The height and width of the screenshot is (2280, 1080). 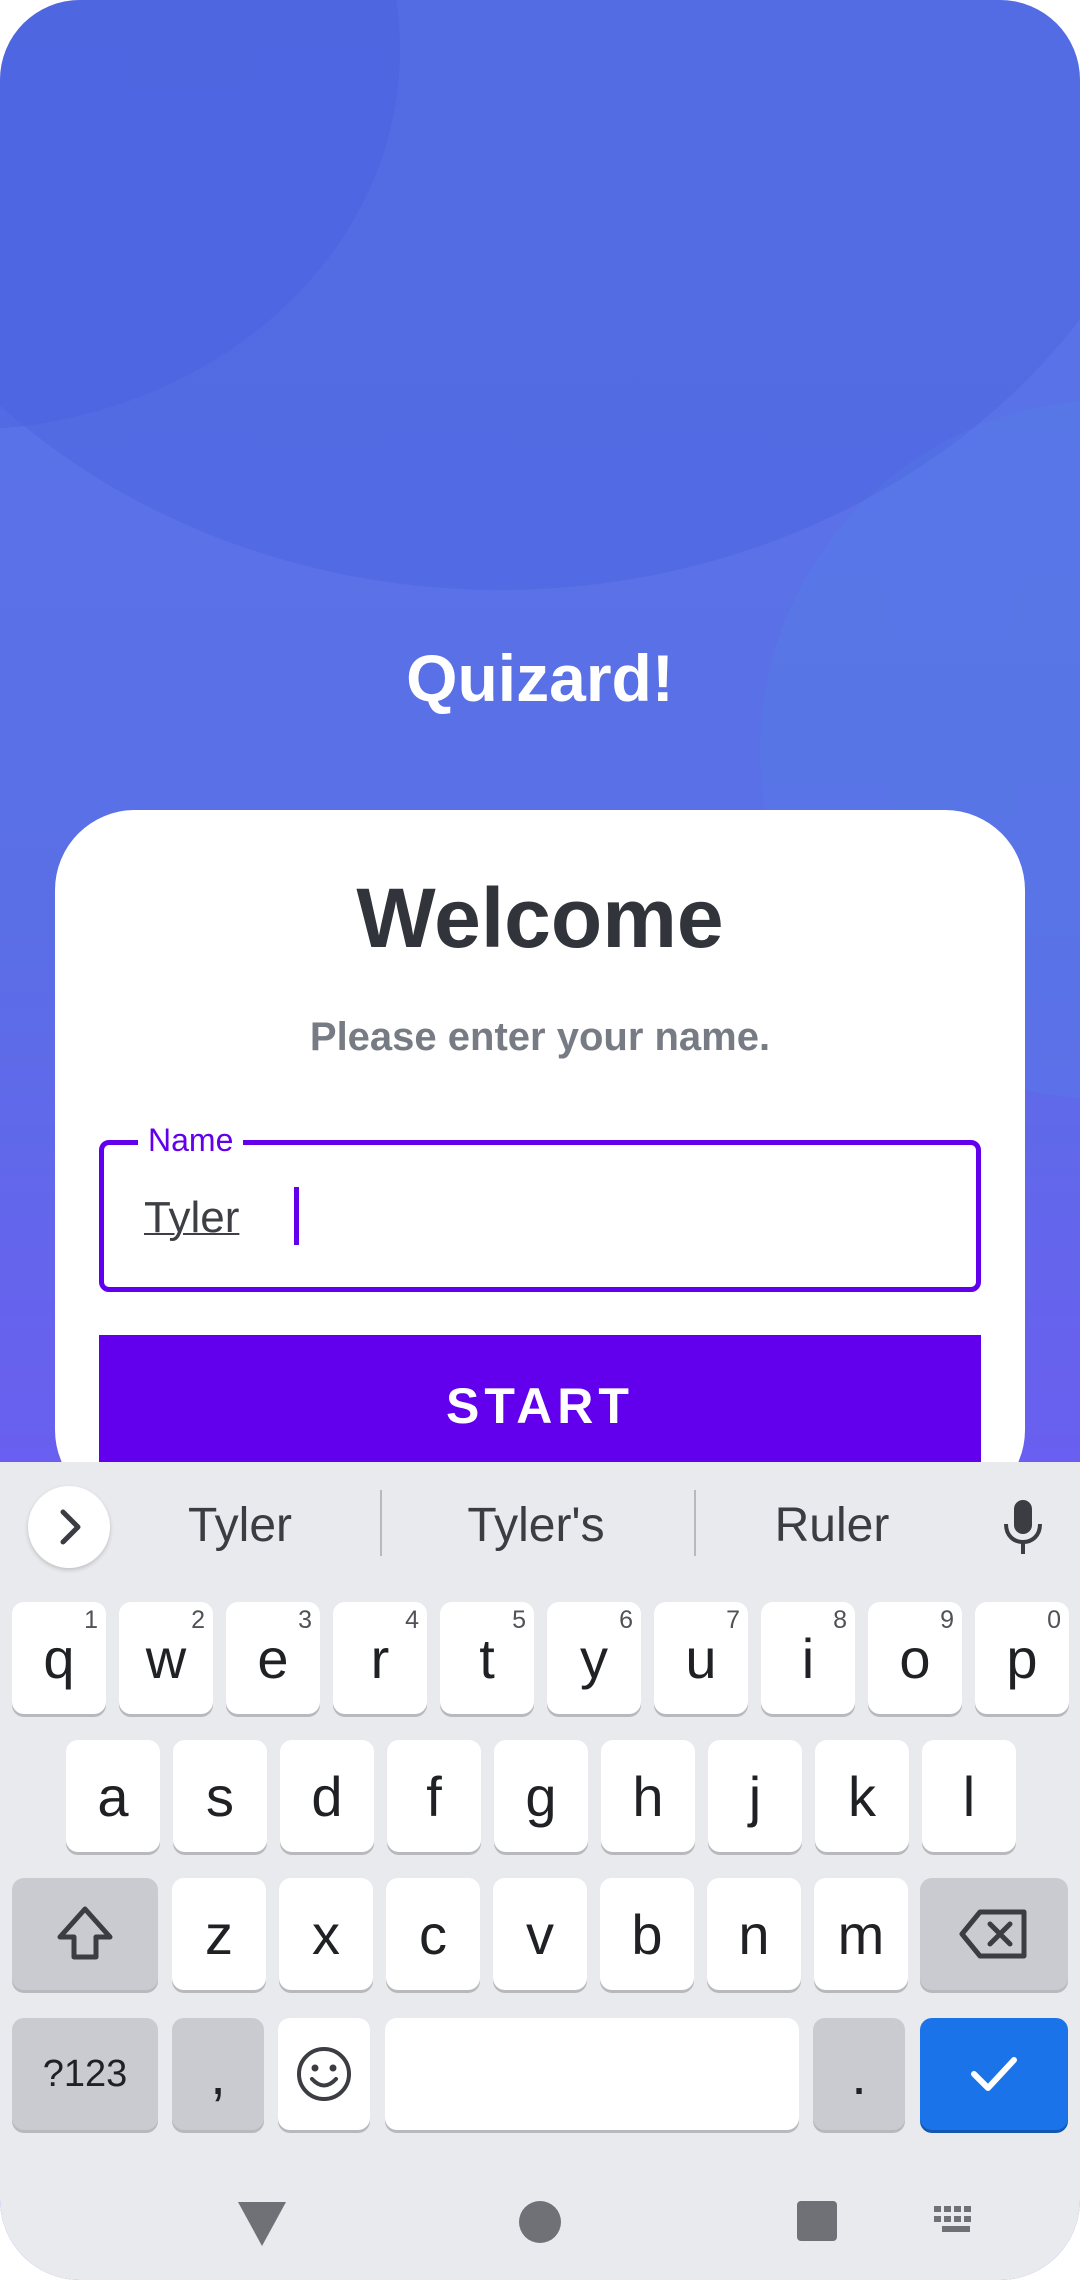 What do you see at coordinates (113, 1796) in the screenshot?
I see `key-a: a` at bounding box center [113, 1796].